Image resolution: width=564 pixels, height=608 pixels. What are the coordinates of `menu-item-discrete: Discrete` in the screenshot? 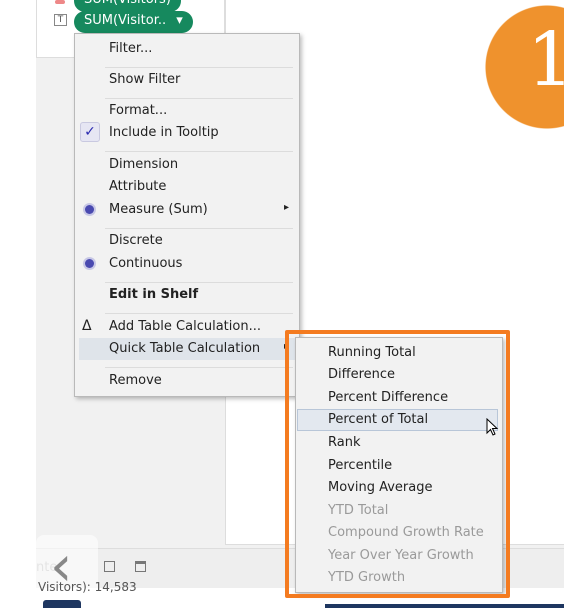 It's located at (136, 240).